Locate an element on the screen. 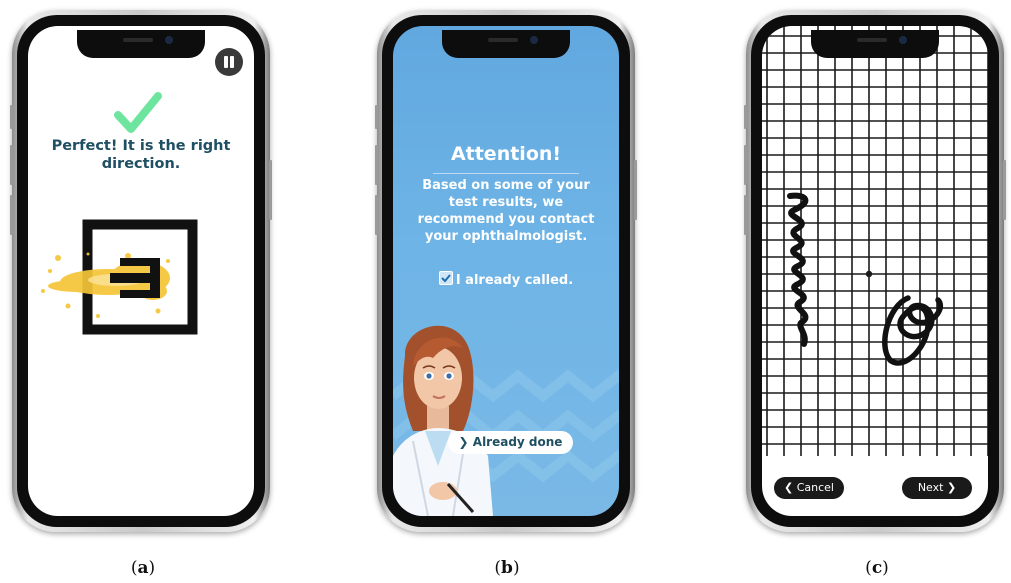 This screenshot has width=1011, height=583. direction-target is located at coordinates (119, 277).